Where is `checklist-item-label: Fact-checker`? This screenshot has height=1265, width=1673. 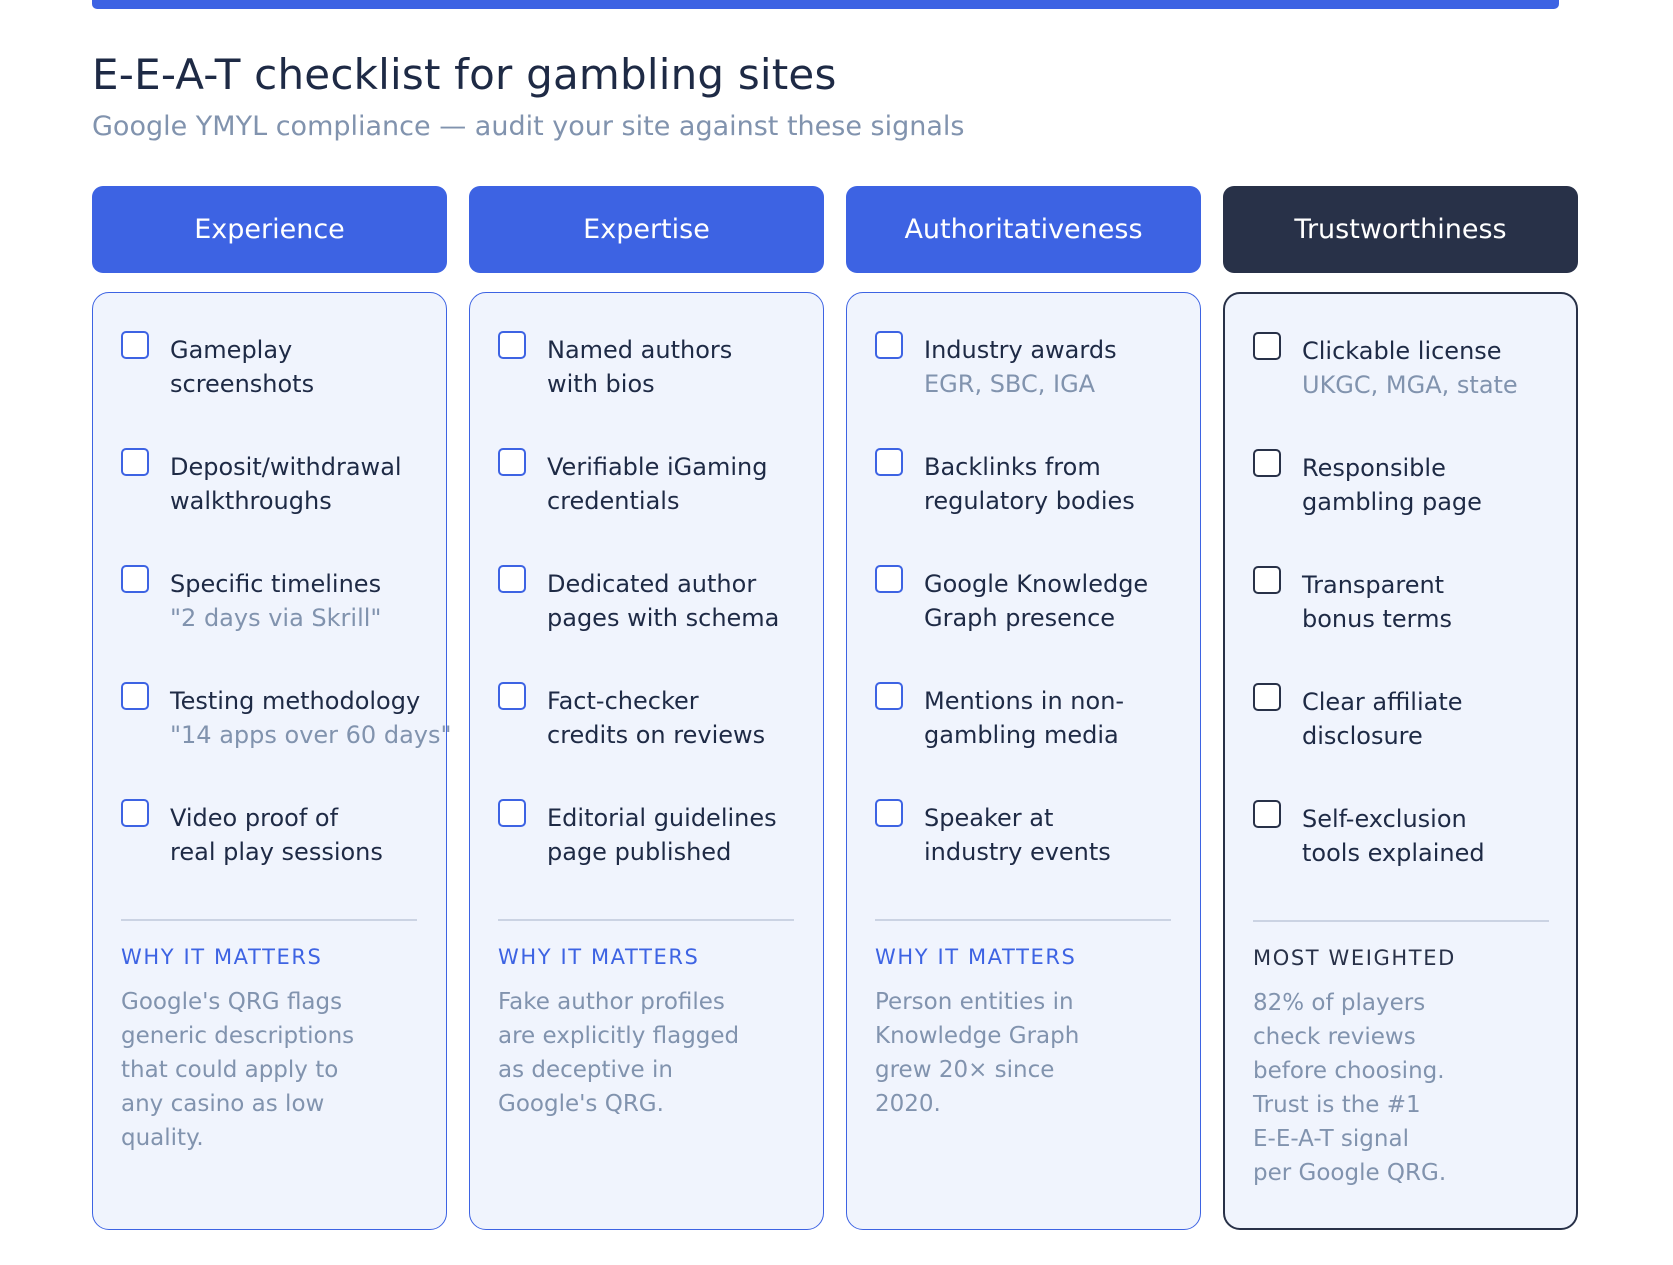
checklist-item-label: Fact-checker is located at coordinates (623, 701).